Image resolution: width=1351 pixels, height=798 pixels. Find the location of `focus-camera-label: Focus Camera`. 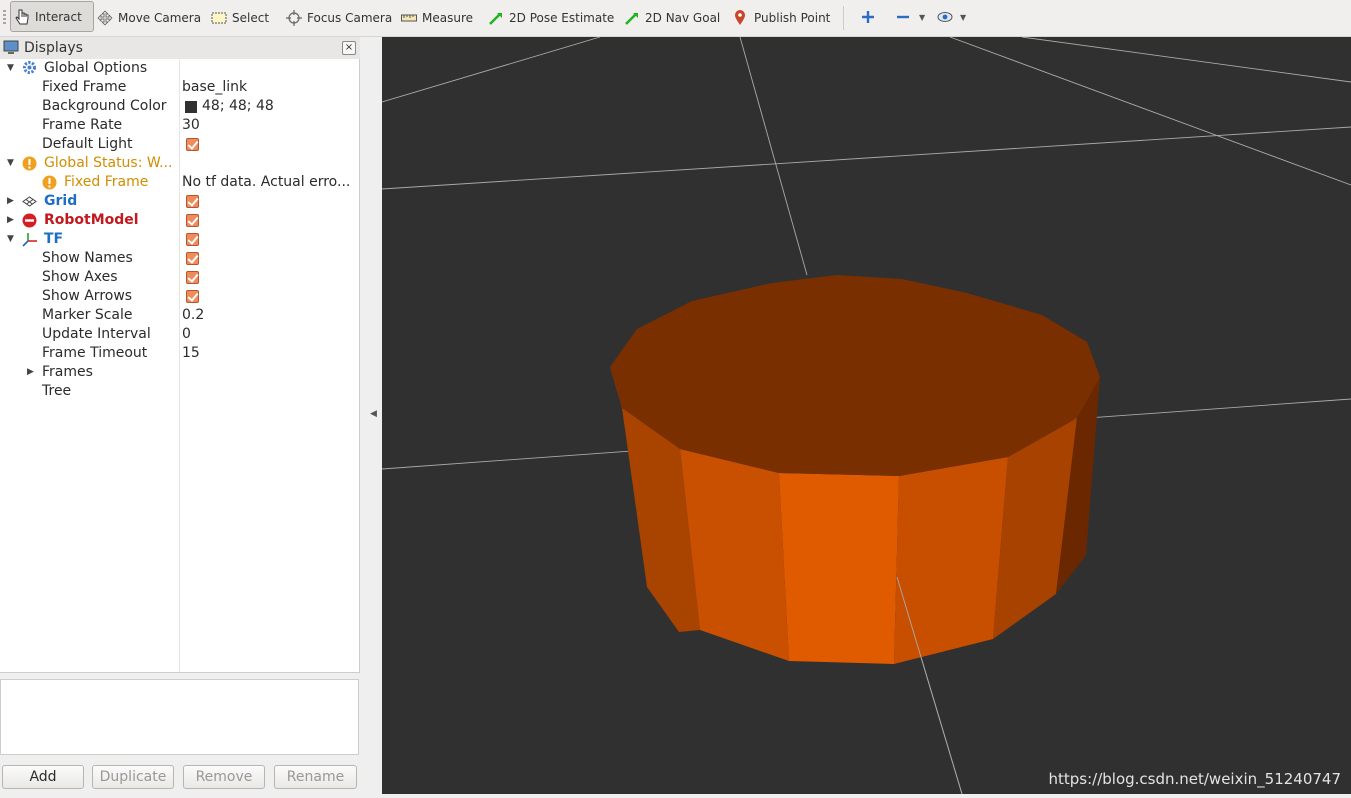

focus-camera-label: Focus Camera is located at coordinates (350, 17).